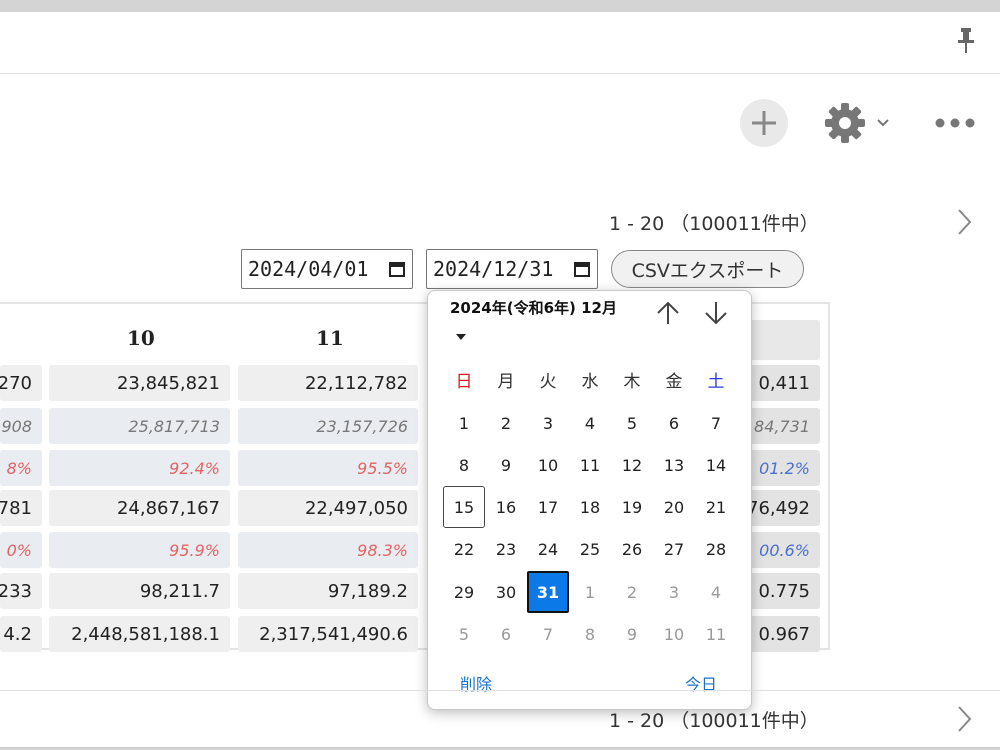  I want to click on table-cell: 4.2, so click(21, 634).